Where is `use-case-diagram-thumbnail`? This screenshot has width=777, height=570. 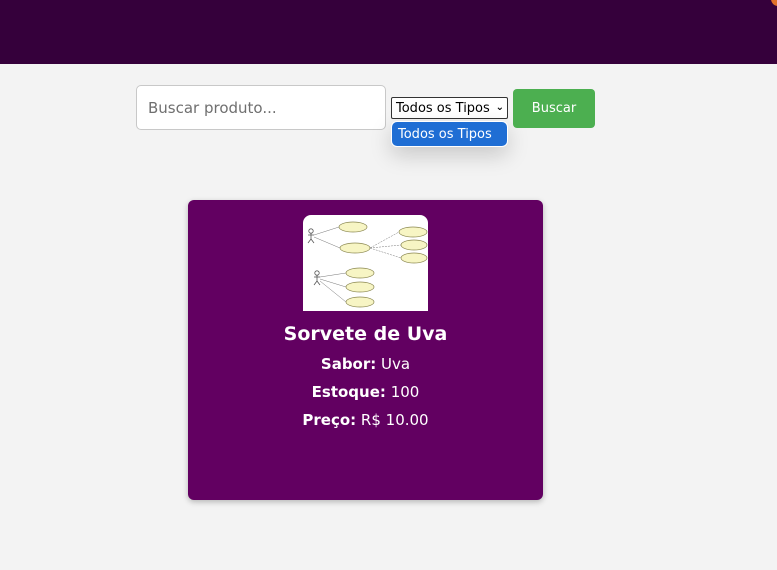
use-case-diagram-thumbnail is located at coordinates (367, 264).